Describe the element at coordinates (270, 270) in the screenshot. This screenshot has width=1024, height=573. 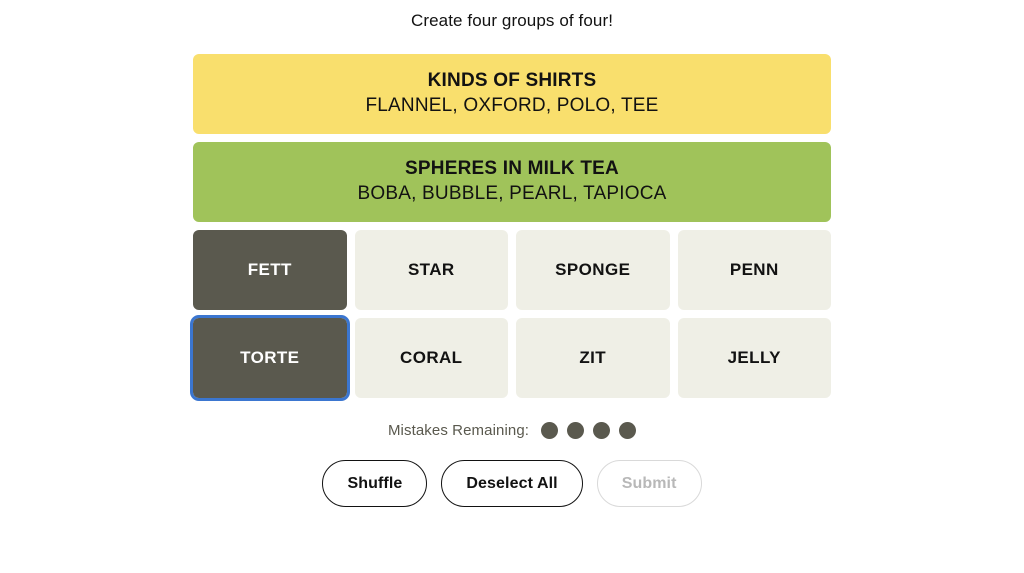
I see `word-tile-fett: FETT` at that location.